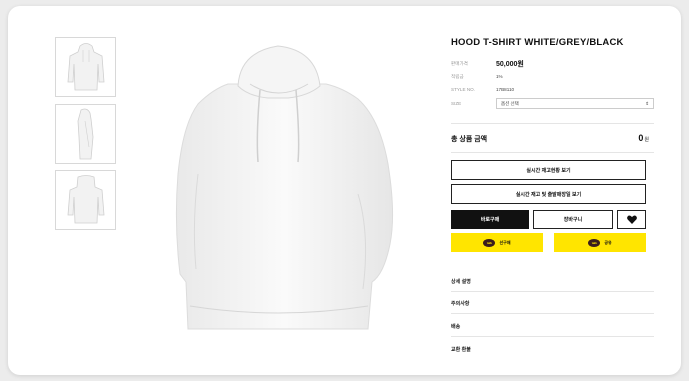 The width and height of the screenshot is (689, 381). I want to click on points-value: 1%, so click(499, 76).